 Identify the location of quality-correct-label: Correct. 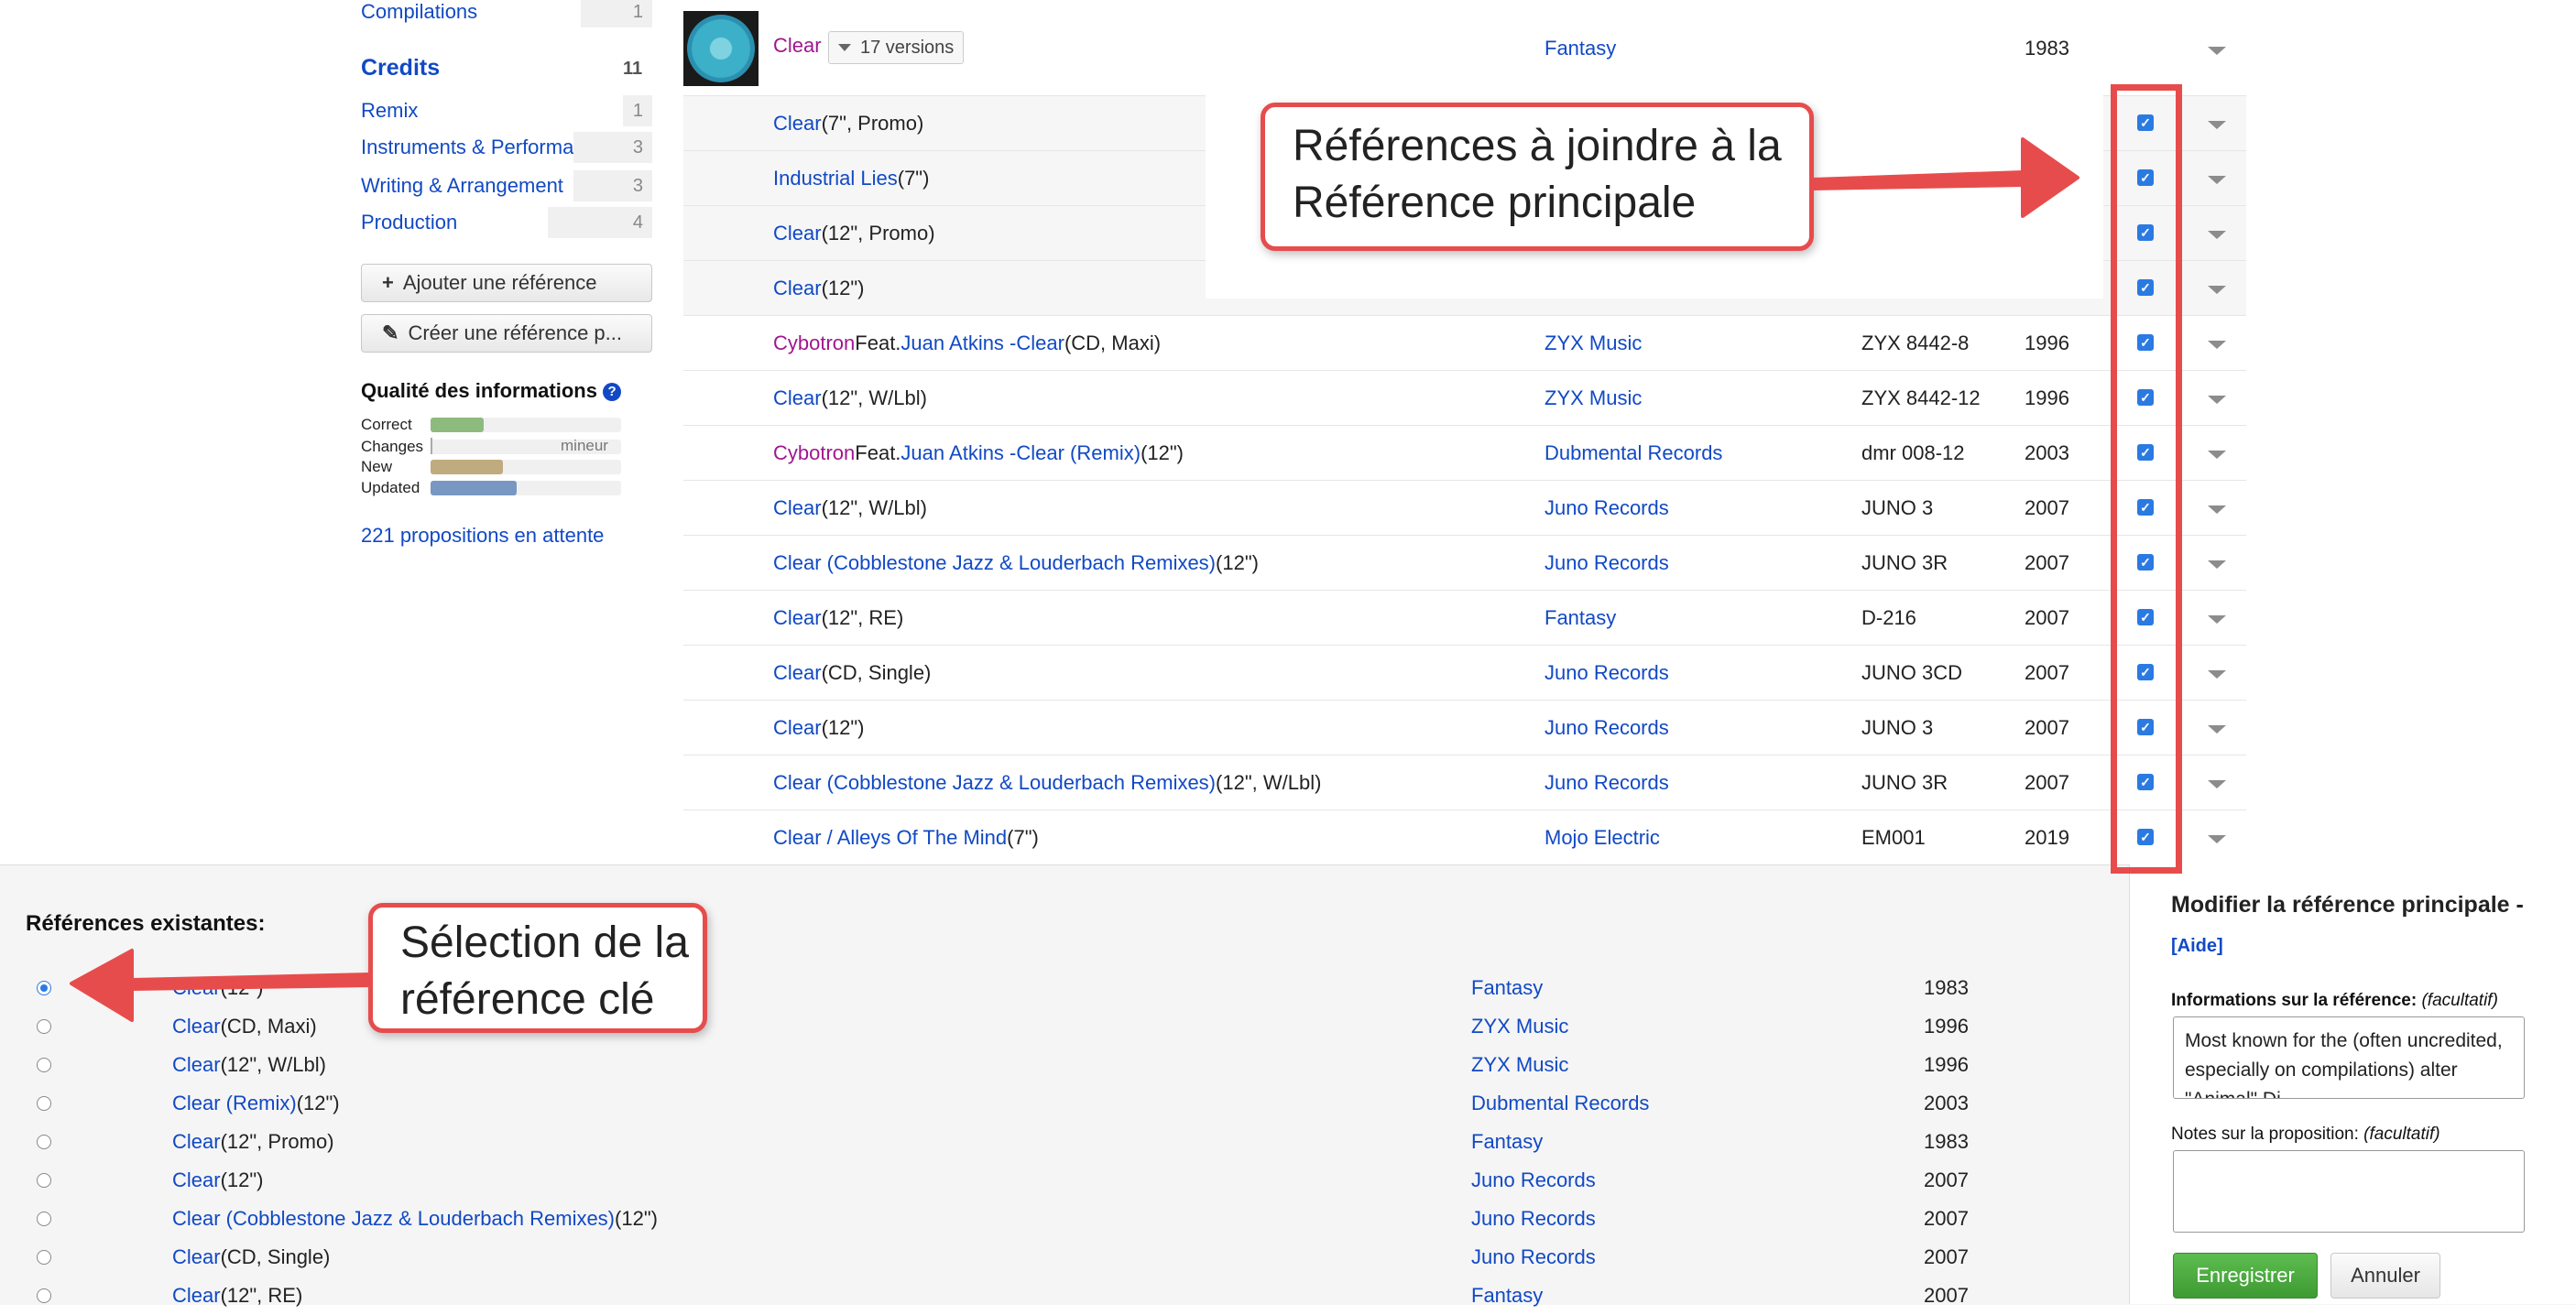
(387, 424).